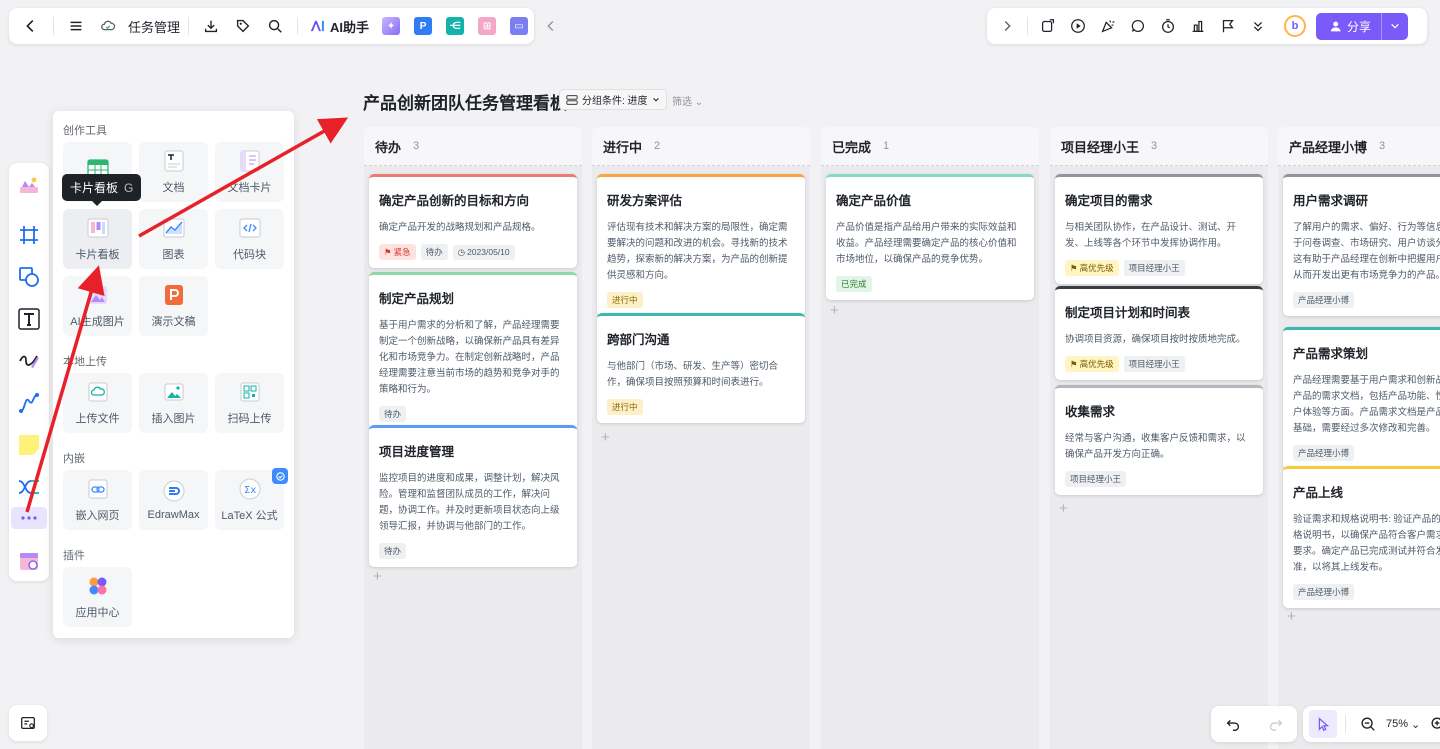 Image resolution: width=1440 pixels, height=749 pixels. I want to click on mindmap-app-icon: ⋲, so click(455, 26).